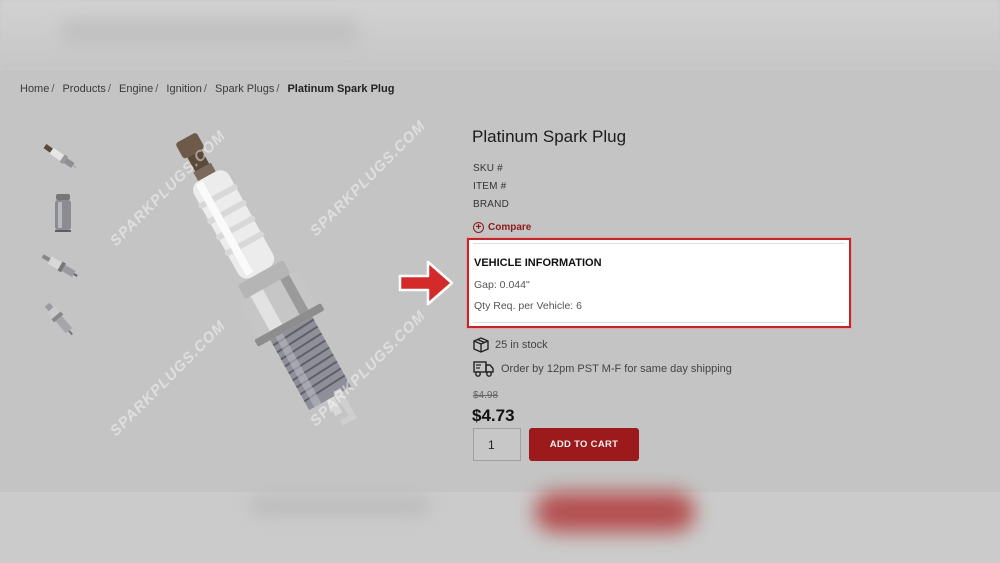  Describe the element at coordinates (490, 186) in the screenshot. I see `item-label: ITEM #` at that location.